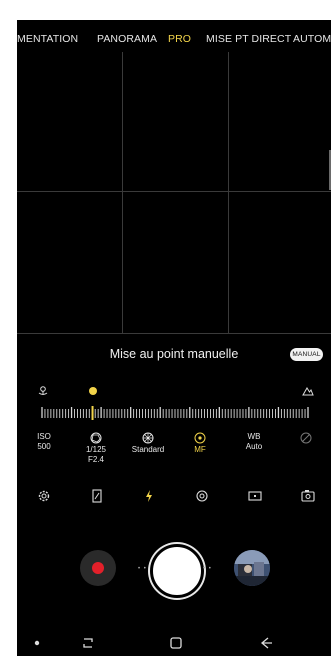 This screenshot has width=333, height=657. Describe the element at coordinates (306, 354) in the screenshot. I see `manual-badge: MANUAL` at that location.